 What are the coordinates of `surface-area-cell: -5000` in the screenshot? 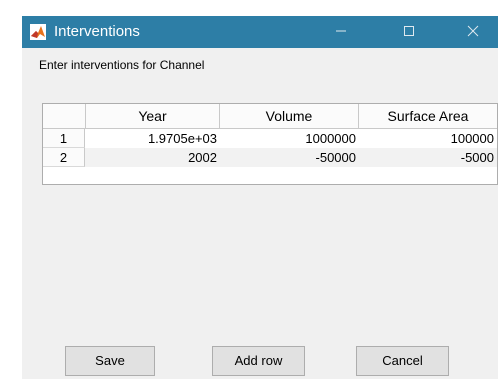 It's located at (428, 157).